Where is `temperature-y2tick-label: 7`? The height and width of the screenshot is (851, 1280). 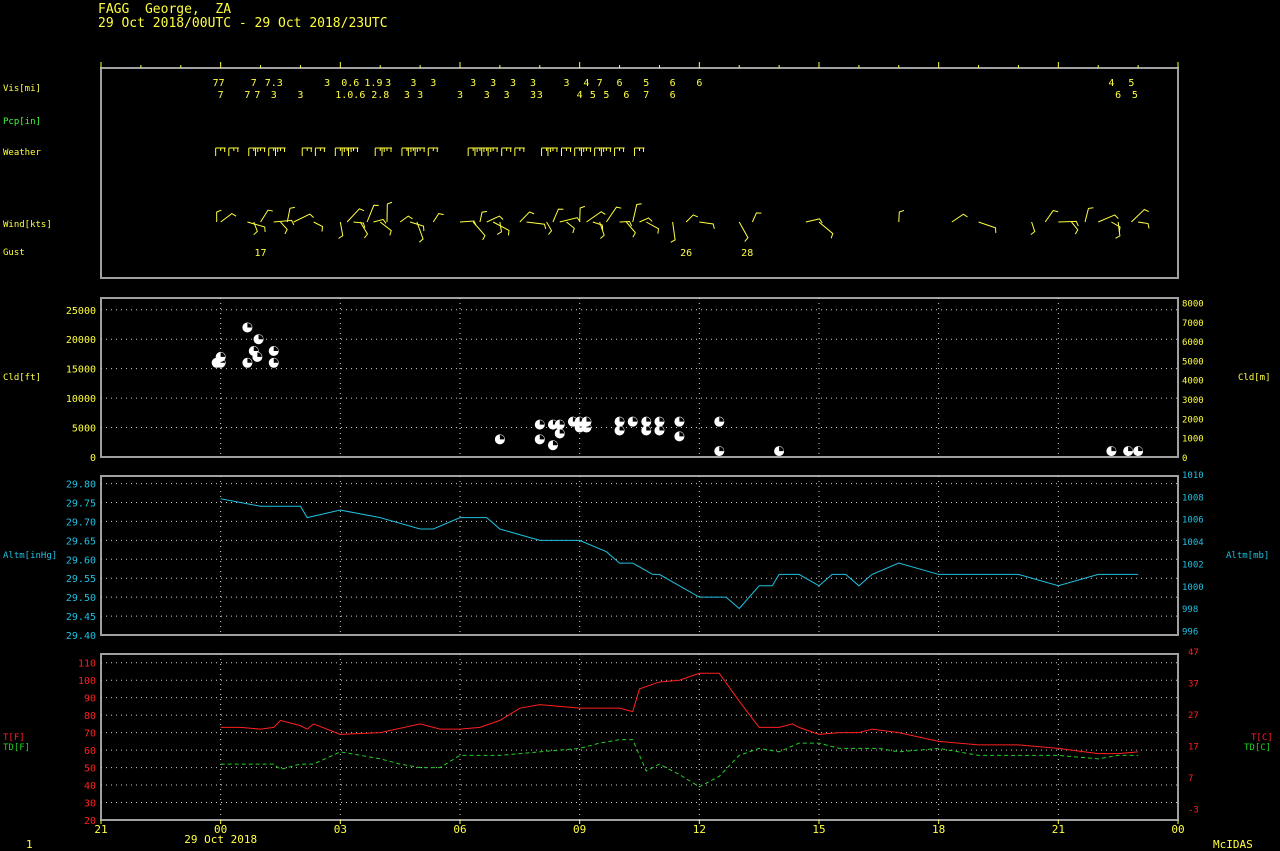 temperature-y2tick-label: 7 is located at coordinates (1190, 779).